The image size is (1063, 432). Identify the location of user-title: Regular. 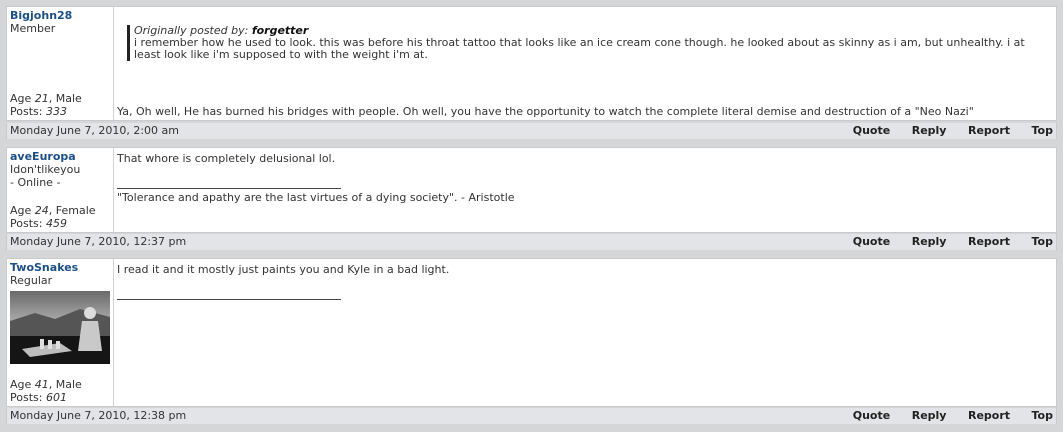
(31, 280).